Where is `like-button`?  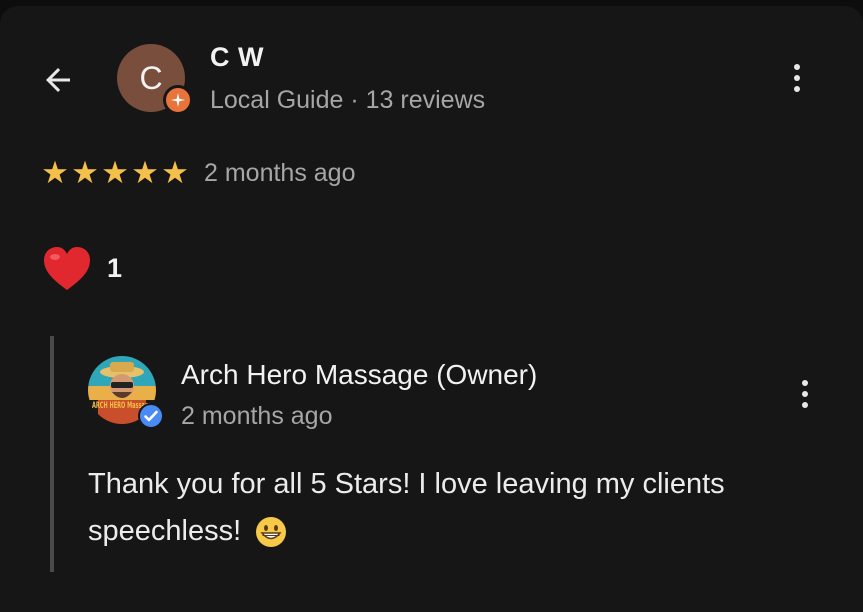 like-button is located at coordinates (67, 269).